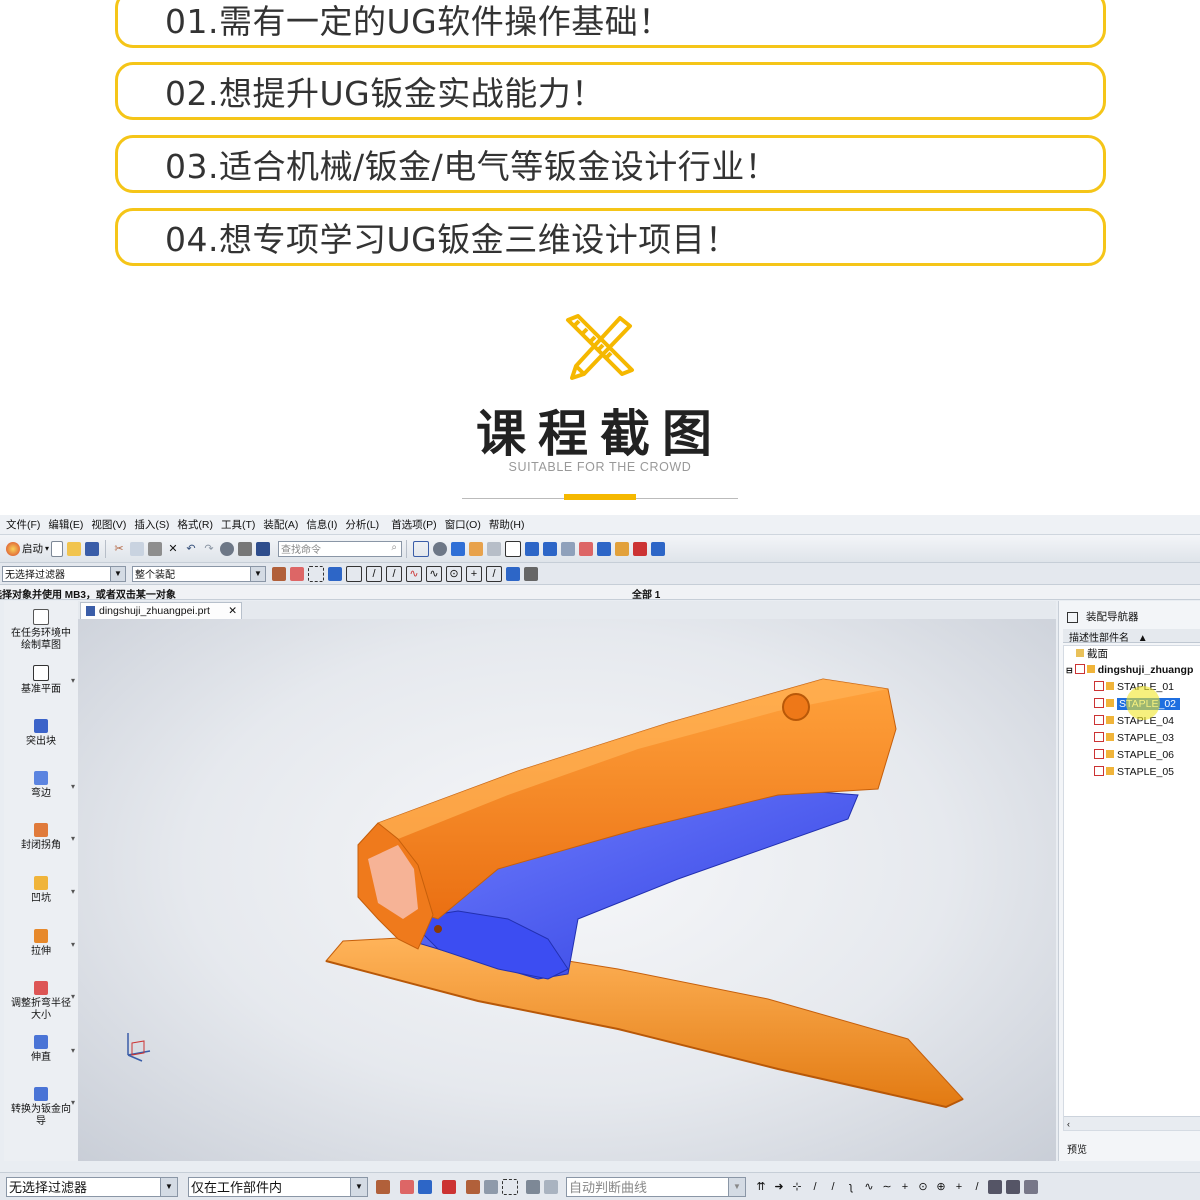  What do you see at coordinates (434, 573) in the screenshot?
I see `arc-center-icon: ∿` at bounding box center [434, 573].